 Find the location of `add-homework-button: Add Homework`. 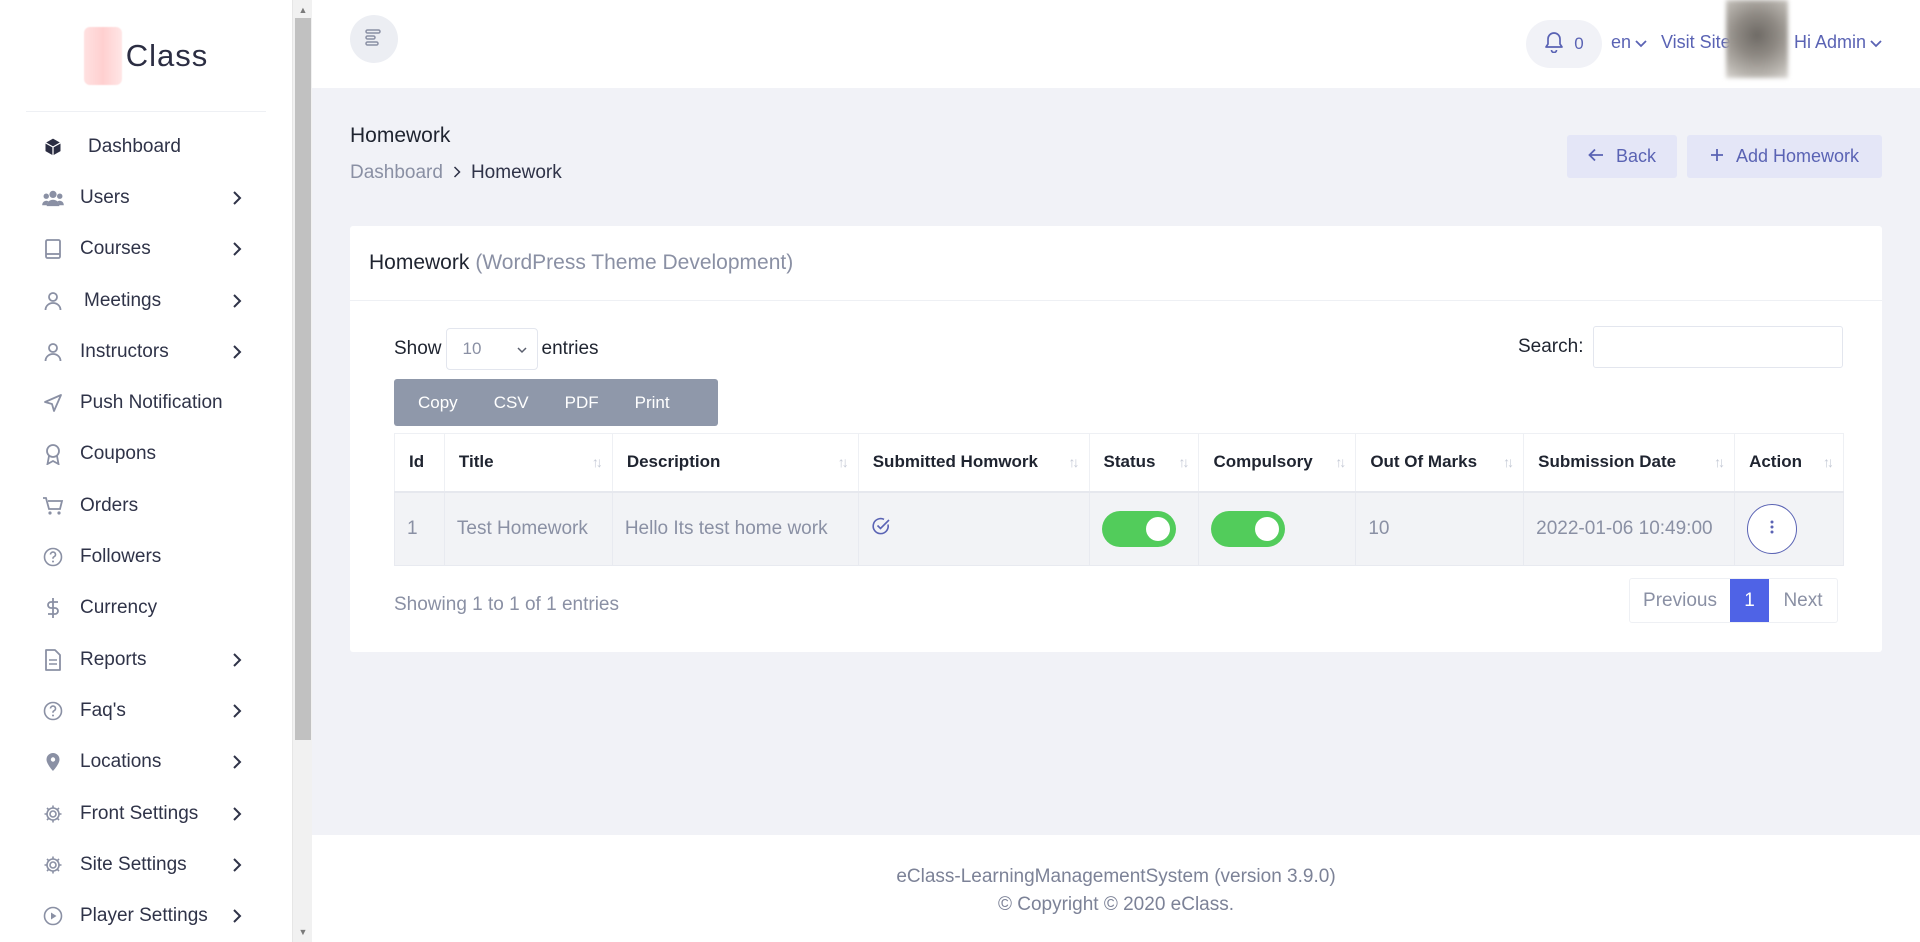

add-homework-button: Add Homework is located at coordinates (1784, 156).